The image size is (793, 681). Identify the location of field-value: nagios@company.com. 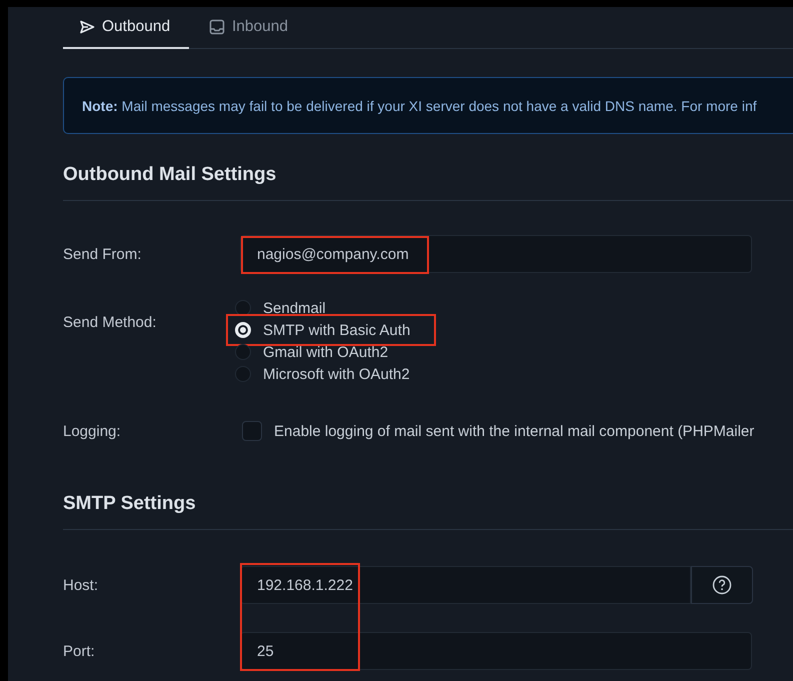
(333, 254).